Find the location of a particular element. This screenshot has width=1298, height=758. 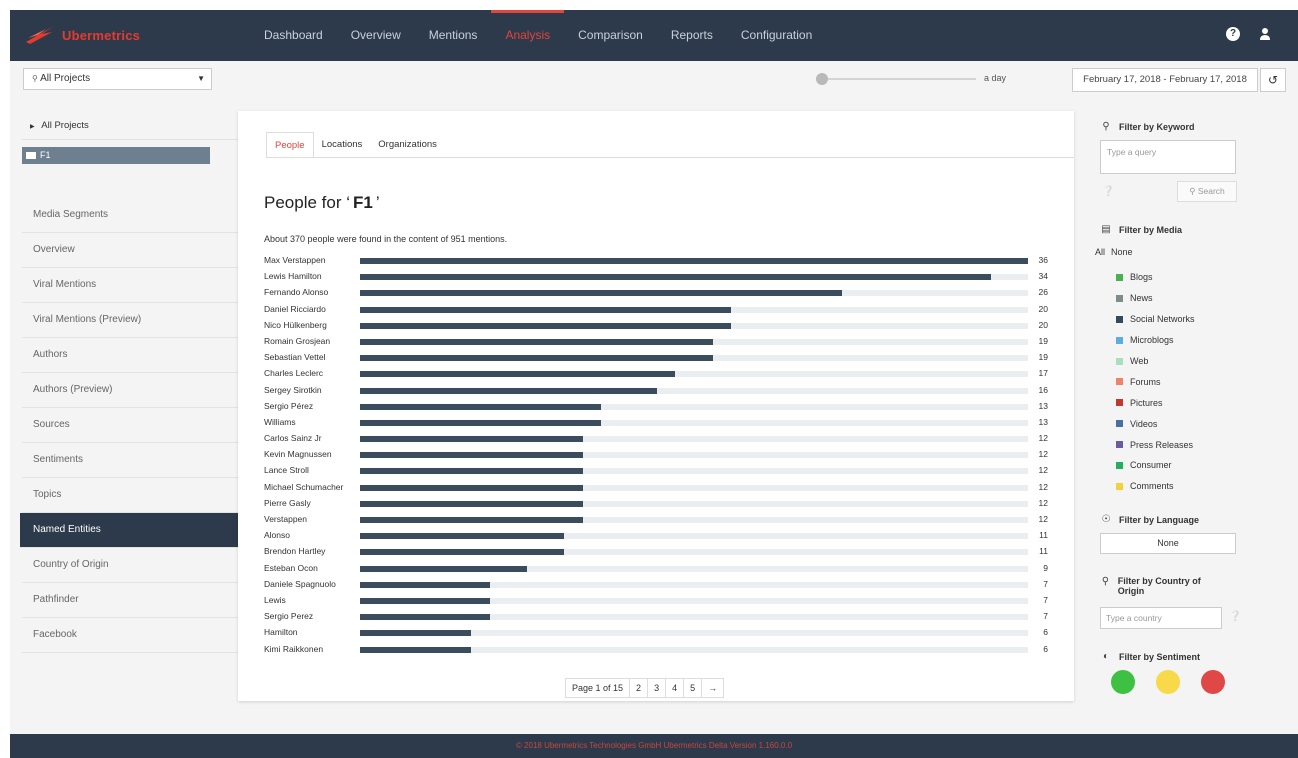

bar-row: Alonso 11 is located at coordinates (659, 536).